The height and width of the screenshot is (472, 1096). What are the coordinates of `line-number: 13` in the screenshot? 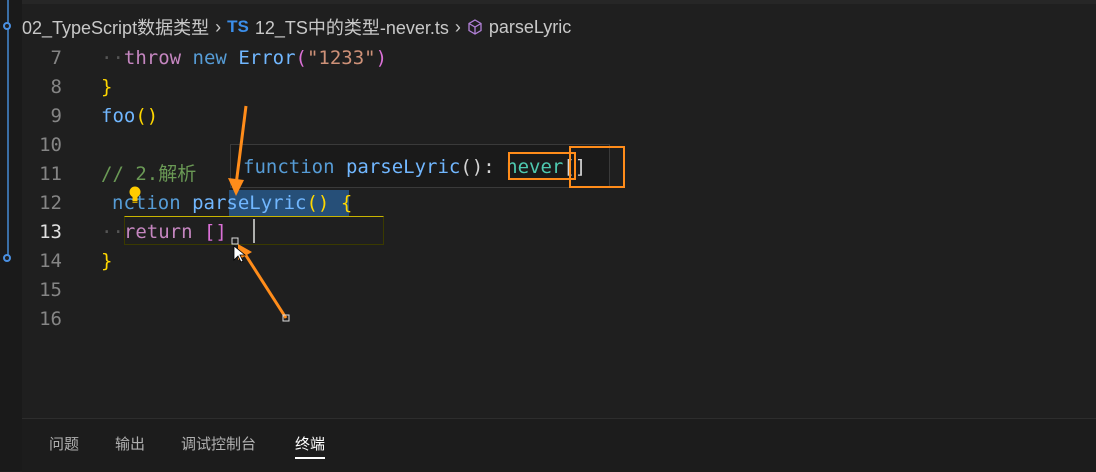 It's located at (50, 232).